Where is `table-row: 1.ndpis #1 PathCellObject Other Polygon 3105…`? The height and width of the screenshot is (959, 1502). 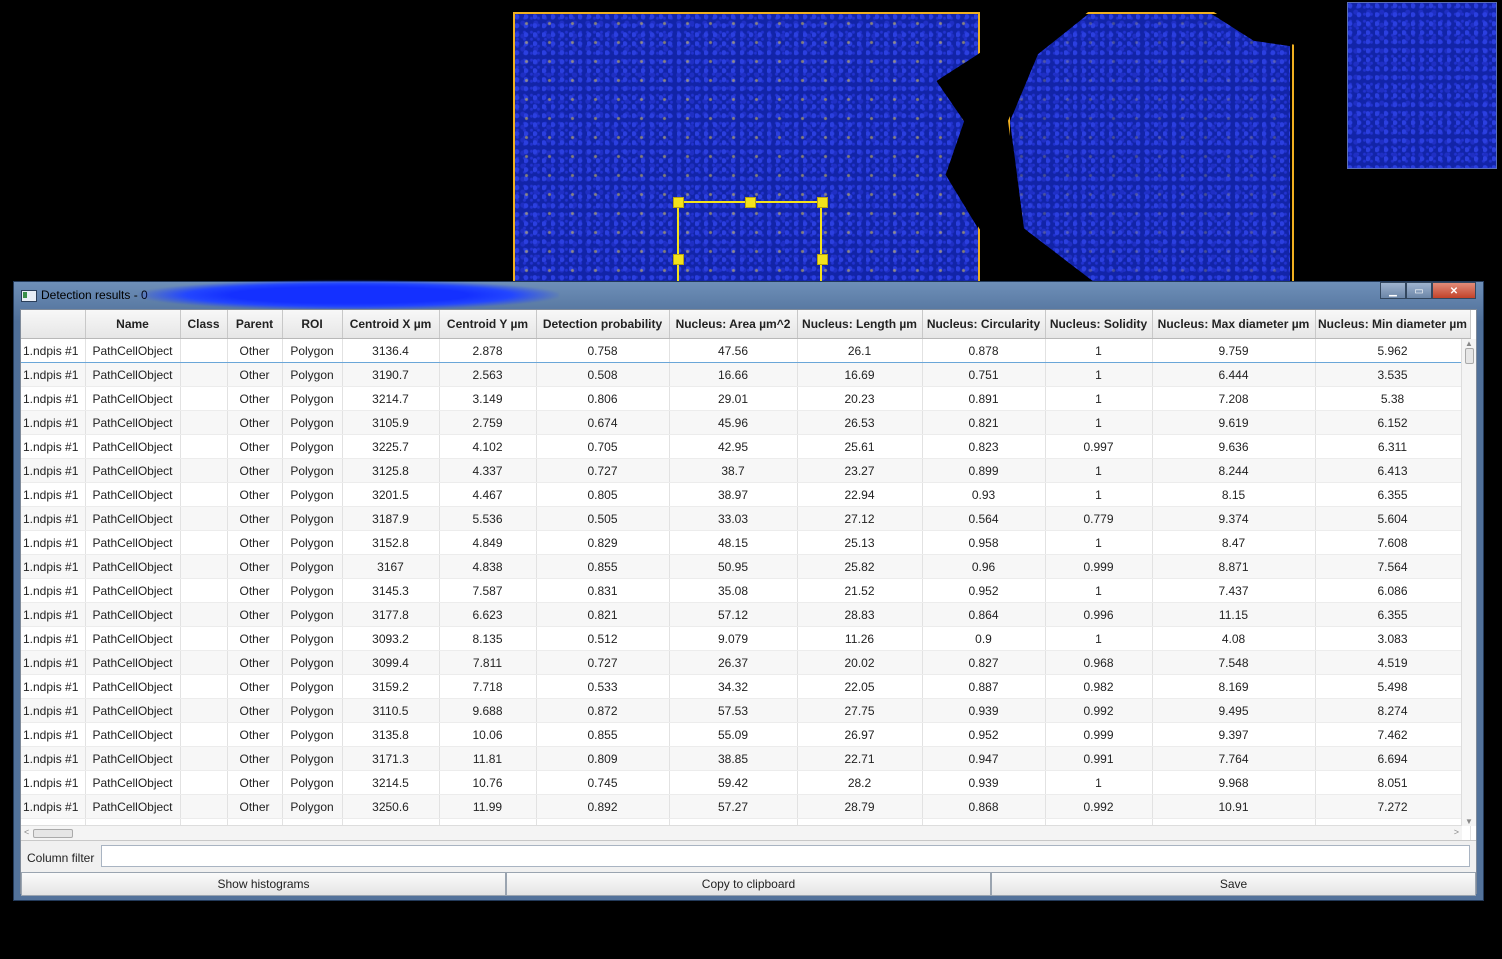 table-row: 1.ndpis #1 PathCellObject Other Polygon 3105… is located at coordinates (746, 422).